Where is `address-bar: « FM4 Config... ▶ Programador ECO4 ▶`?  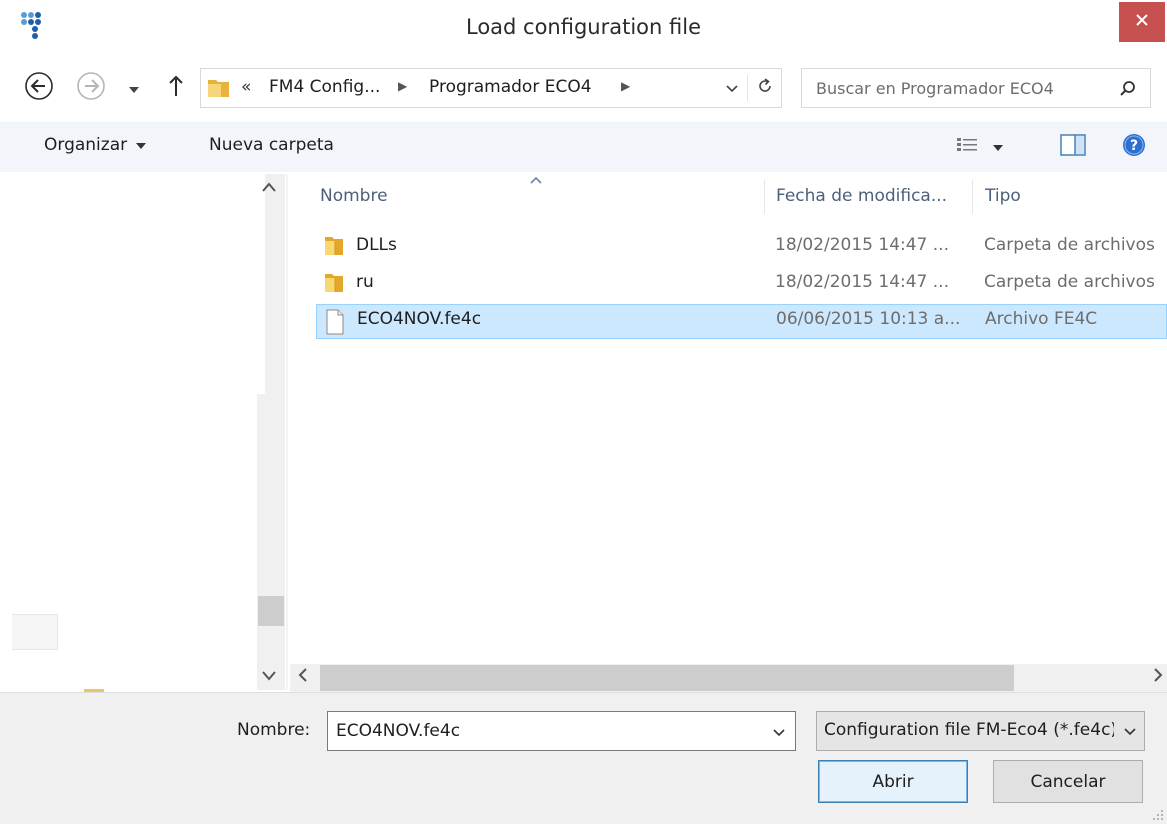 address-bar: « FM4 Config... ▶ Programador ECO4 ▶ is located at coordinates (491, 88).